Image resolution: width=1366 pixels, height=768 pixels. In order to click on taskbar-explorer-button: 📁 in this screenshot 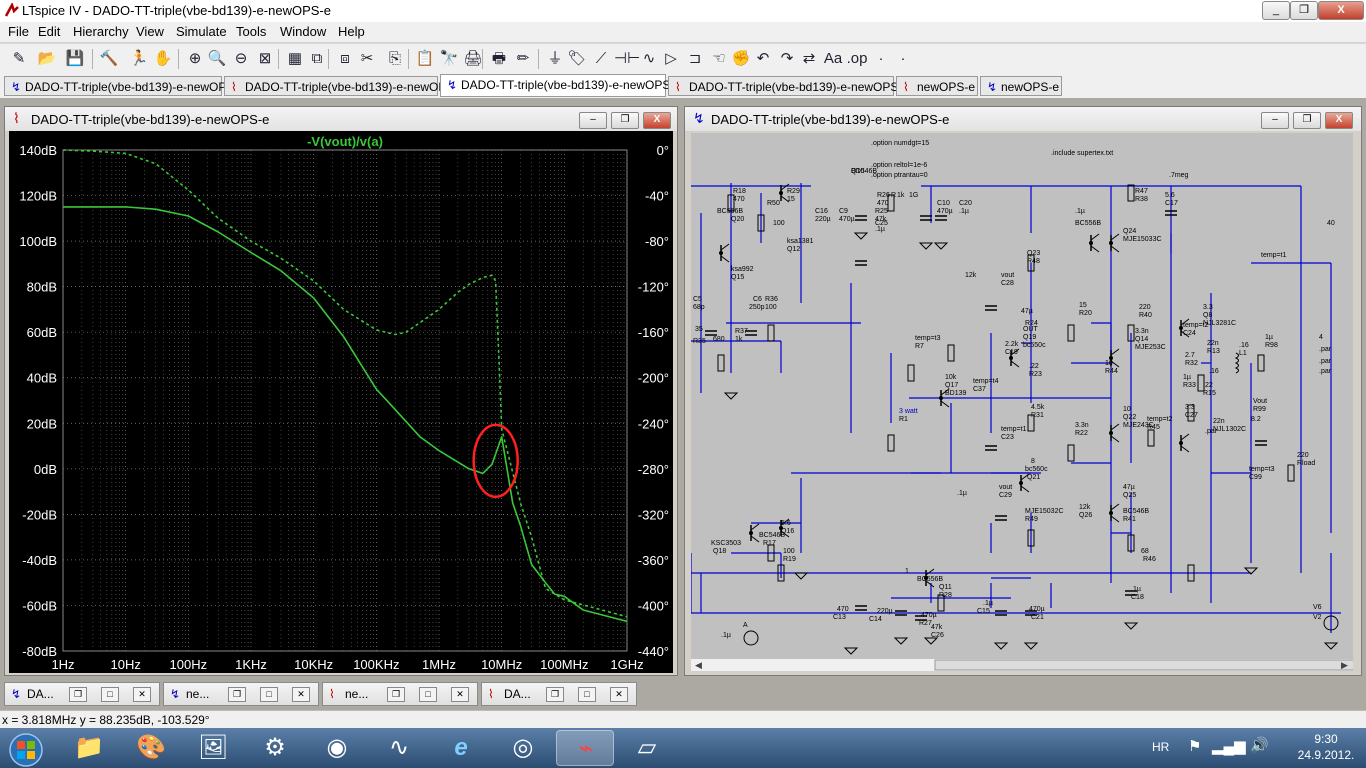, I will do `click(89, 748)`.